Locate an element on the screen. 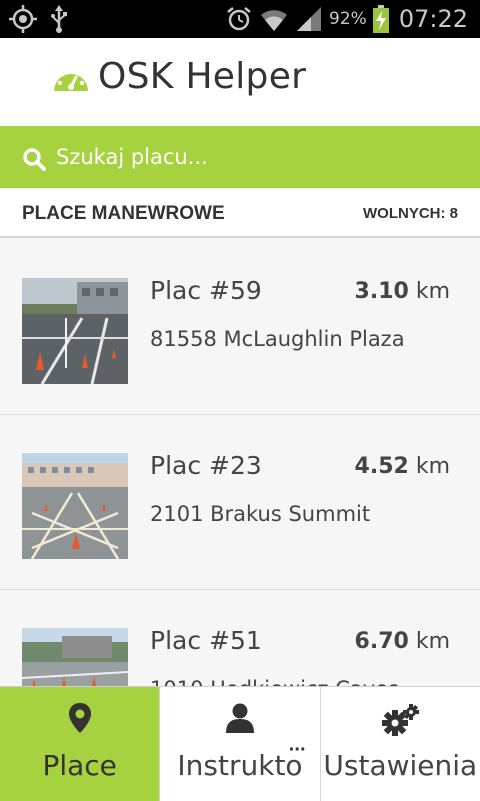 The image size is (480, 801). alarm-icon is located at coordinates (239, 19).